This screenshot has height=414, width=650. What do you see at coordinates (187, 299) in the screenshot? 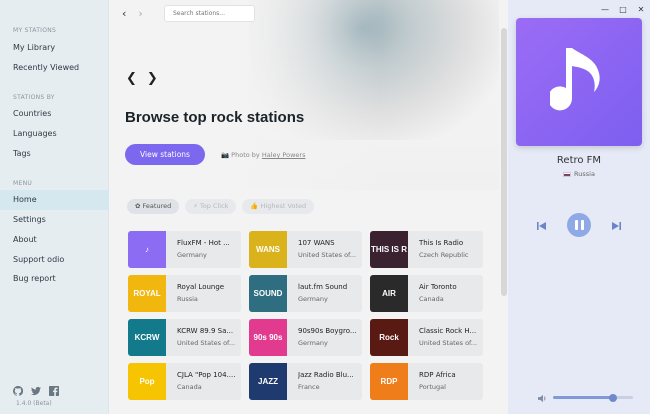
I see `station-country: Russia` at bounding box center [187, 299].